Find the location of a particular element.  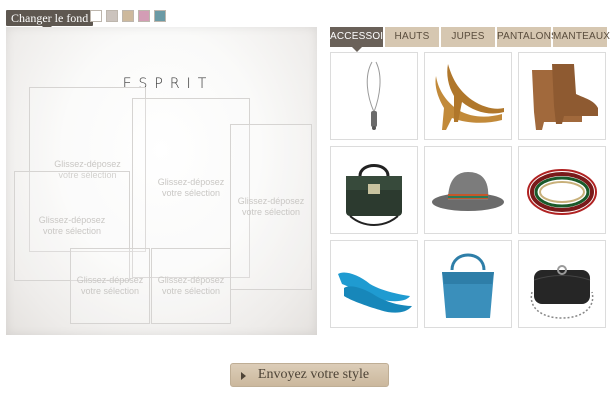

swatch-grey is located at coordinates (112, 16).